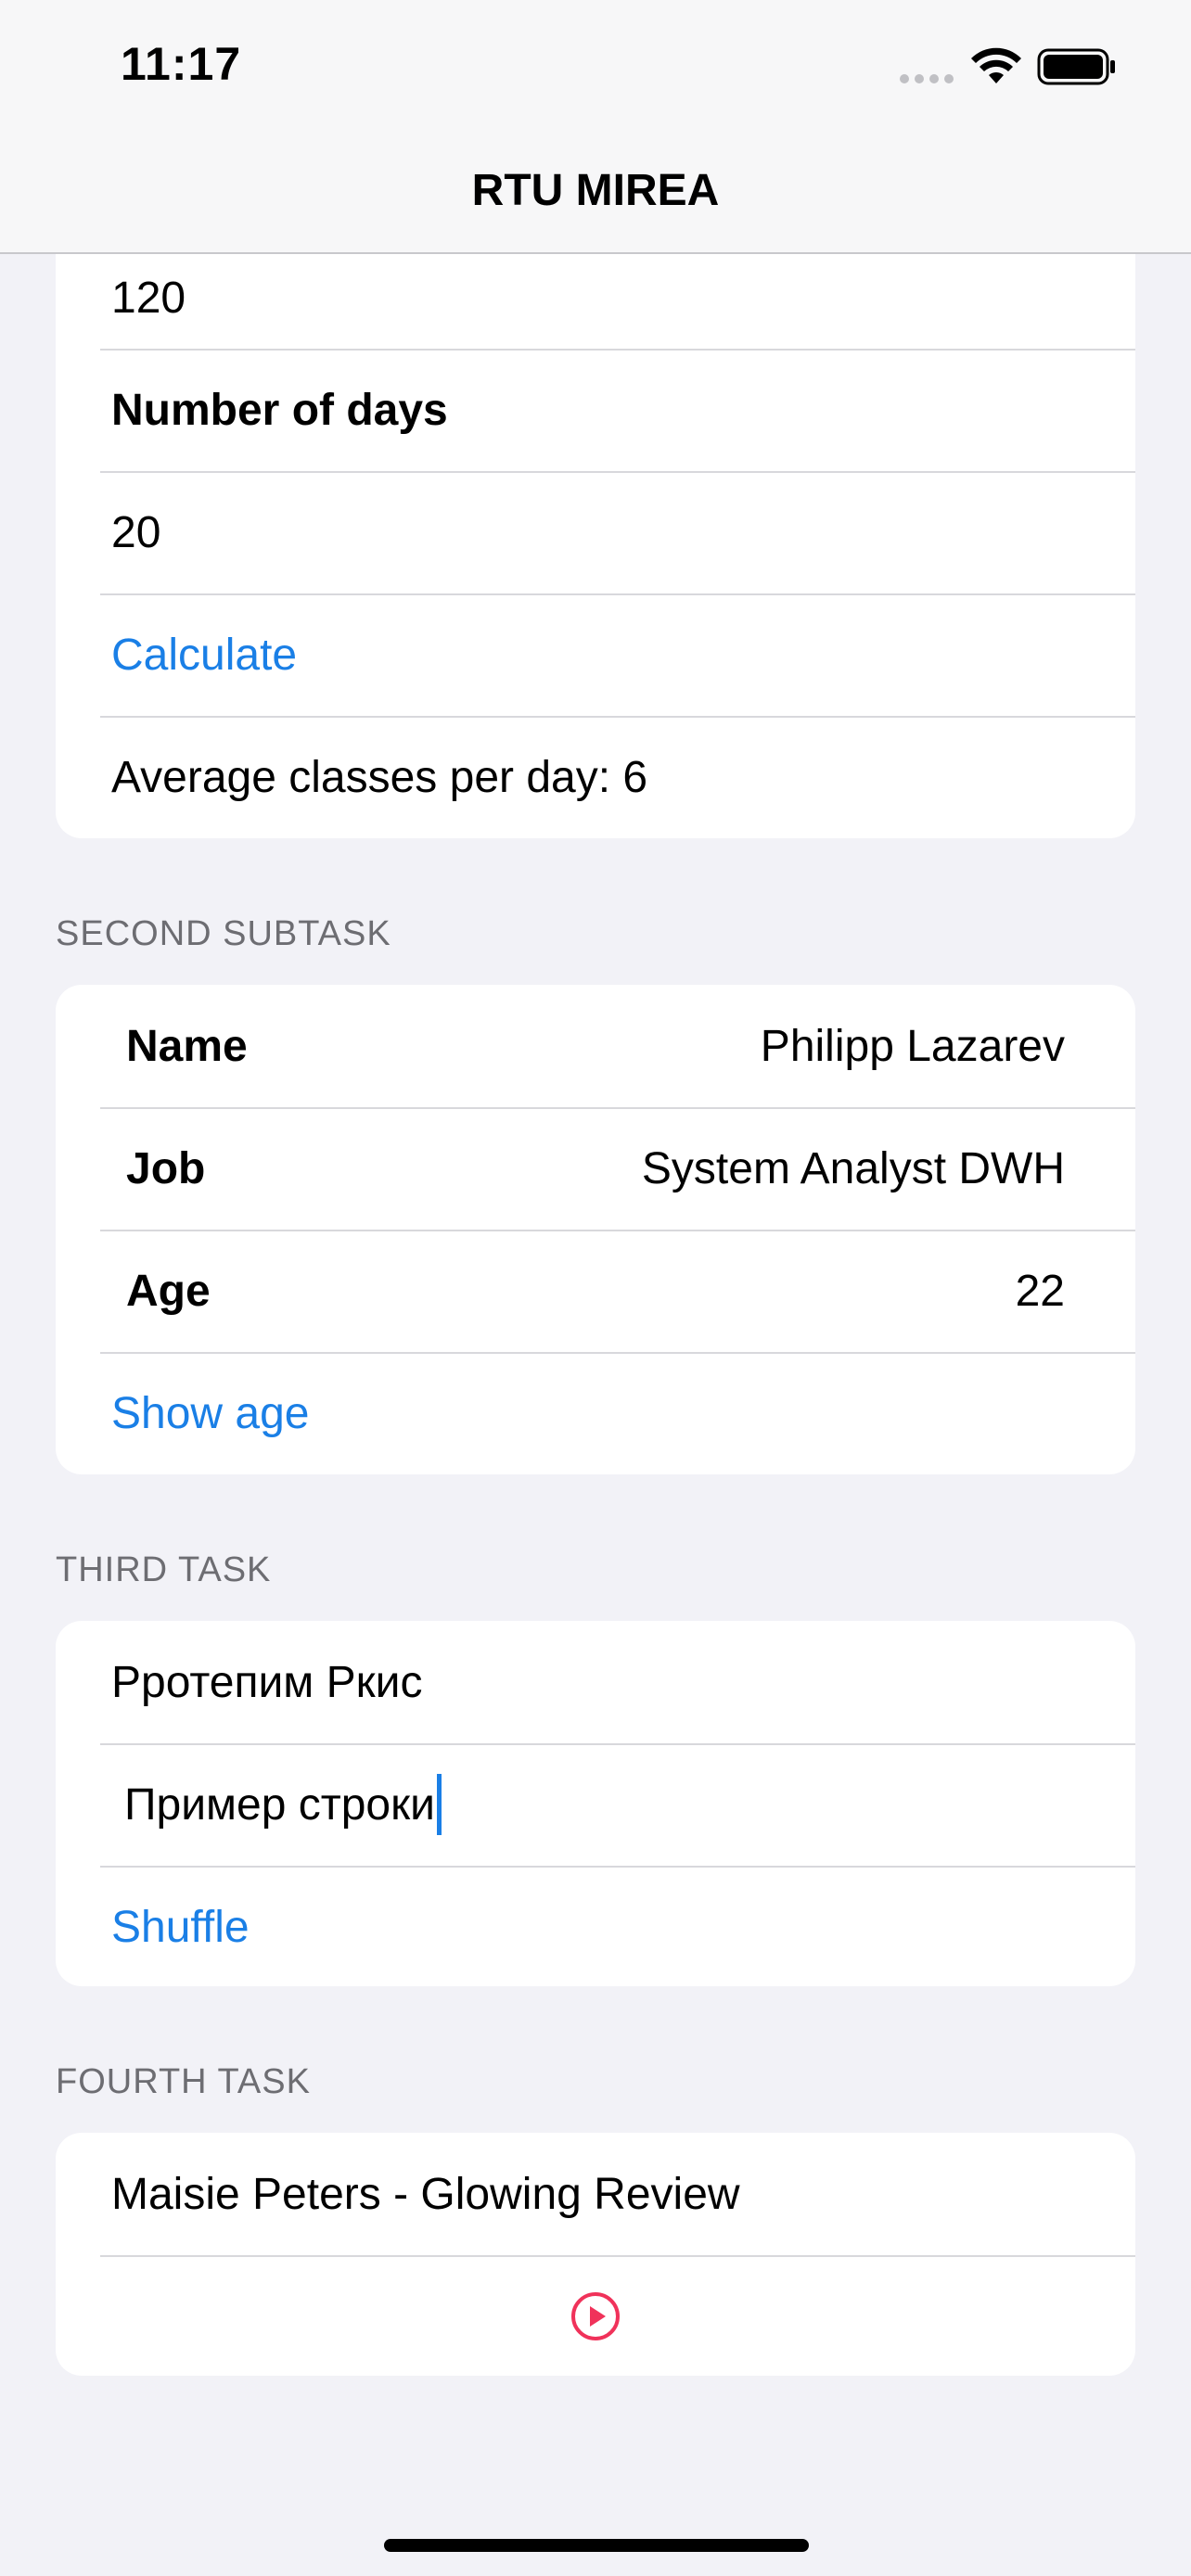 Image resolution: width=1191 pixels, height=2576 pixels. Describe the element at coordinates (164, 1570) in the screenshot. I see `third-task-header: THIRD TASK` at that location.